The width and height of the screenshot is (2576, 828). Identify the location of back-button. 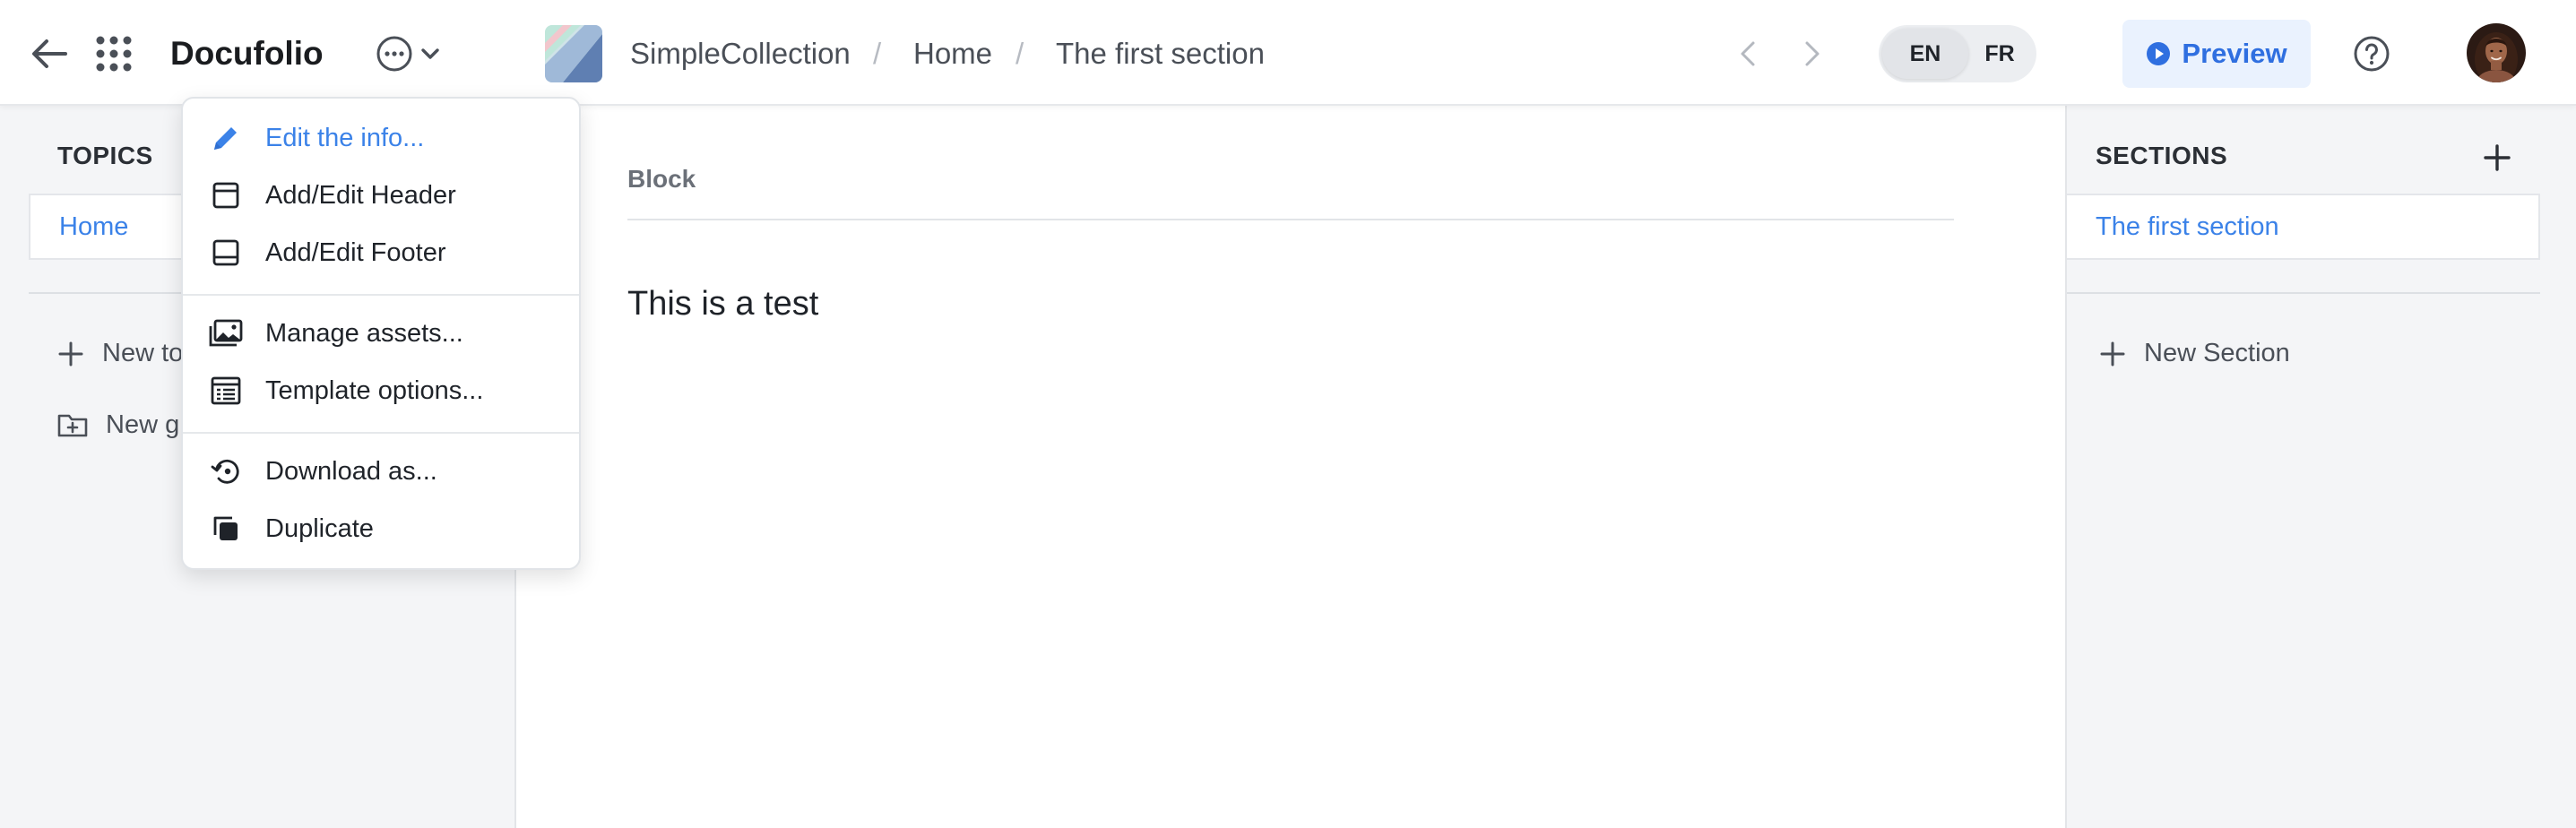
(49, 53).